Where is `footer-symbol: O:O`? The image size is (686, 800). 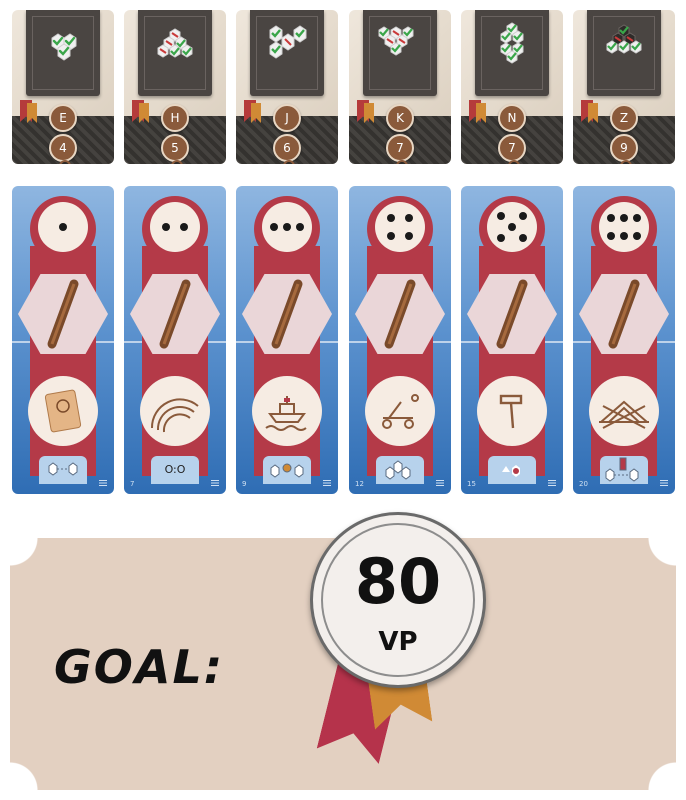
footer-symbol: O:O is located at coordinates (175, 469).